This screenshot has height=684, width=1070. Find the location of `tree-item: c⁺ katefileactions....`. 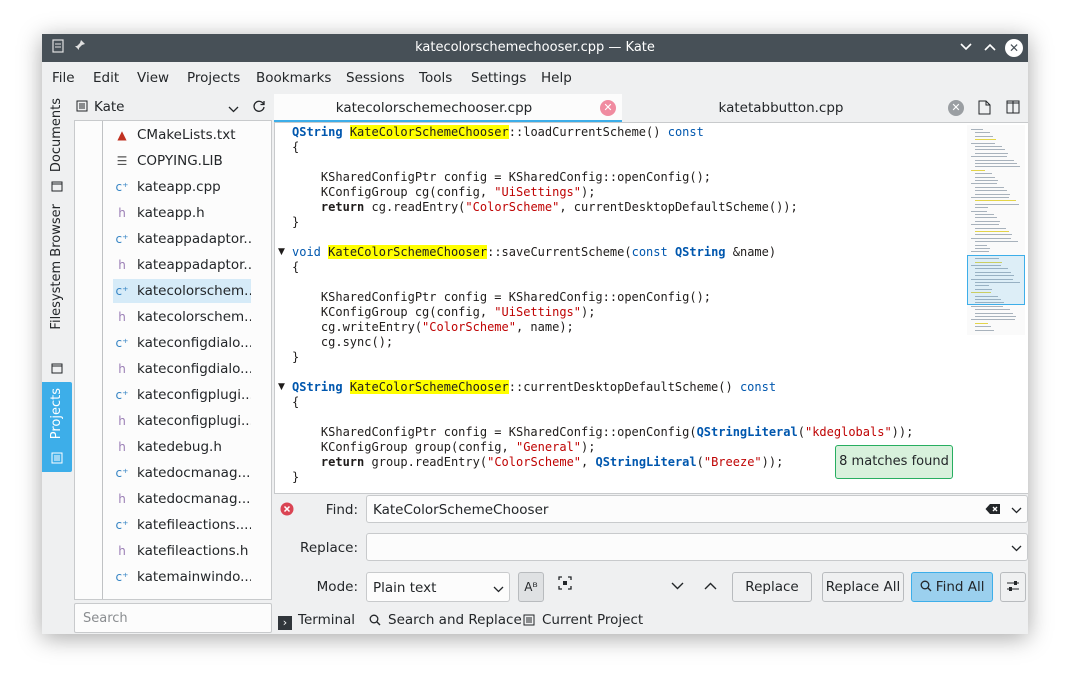

tree-item: c⁺ katefileactions.... is located at coordinates (182, 525).